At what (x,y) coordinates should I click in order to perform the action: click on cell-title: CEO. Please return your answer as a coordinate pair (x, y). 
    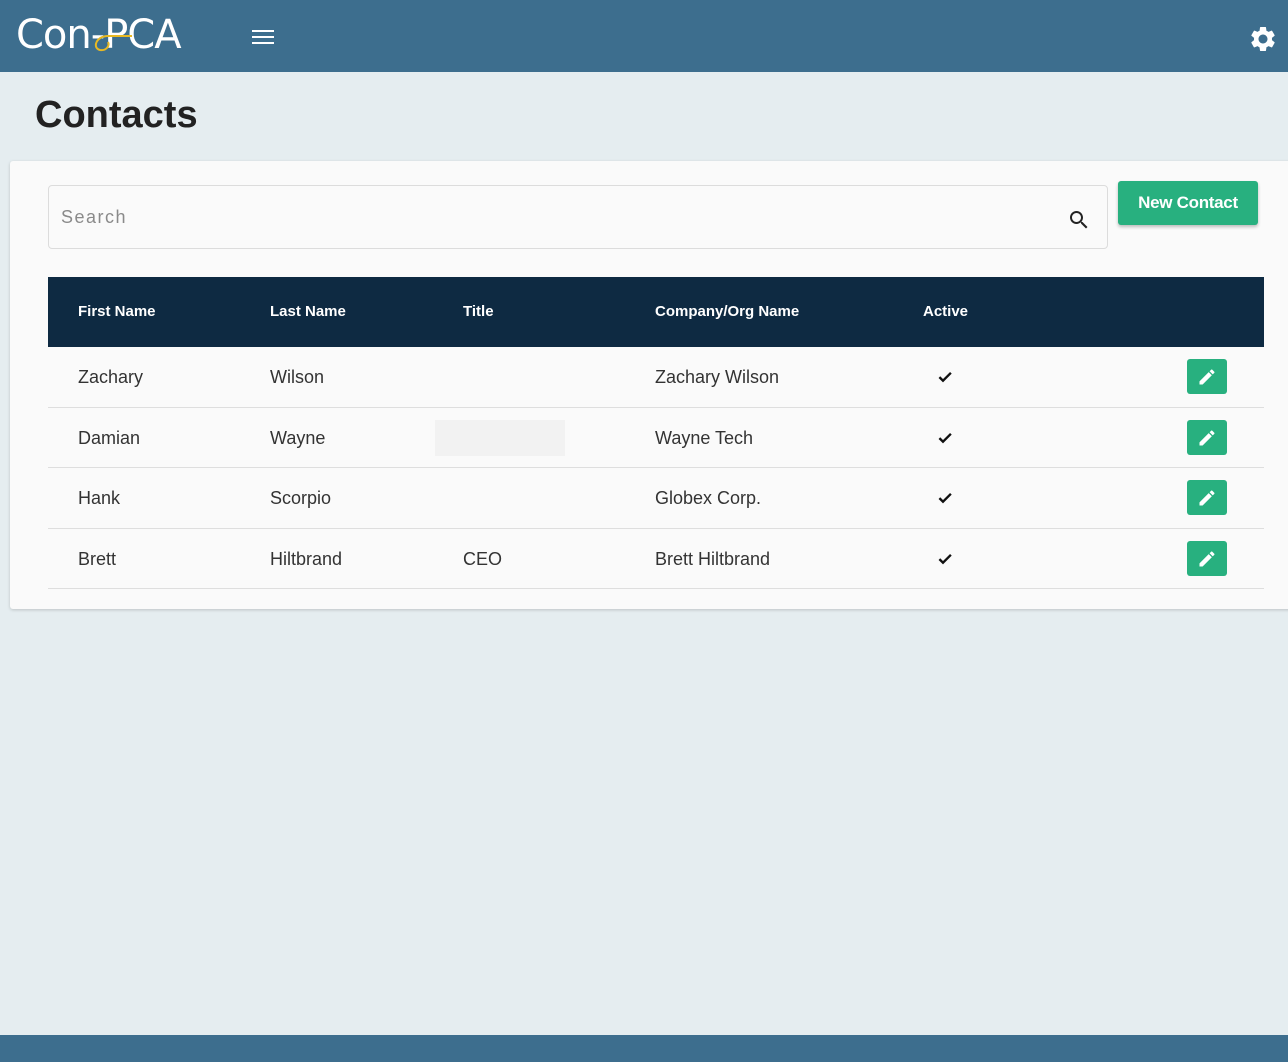
    Looking at the image, I should click on (483, 558).